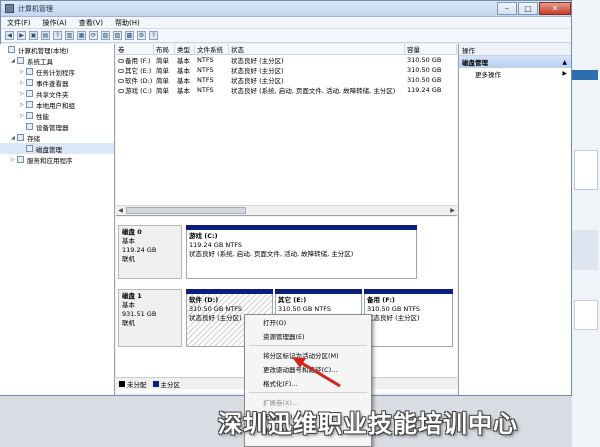 The image size is (600, 447). I want to click on column-header: 状态, so click(317, 49).